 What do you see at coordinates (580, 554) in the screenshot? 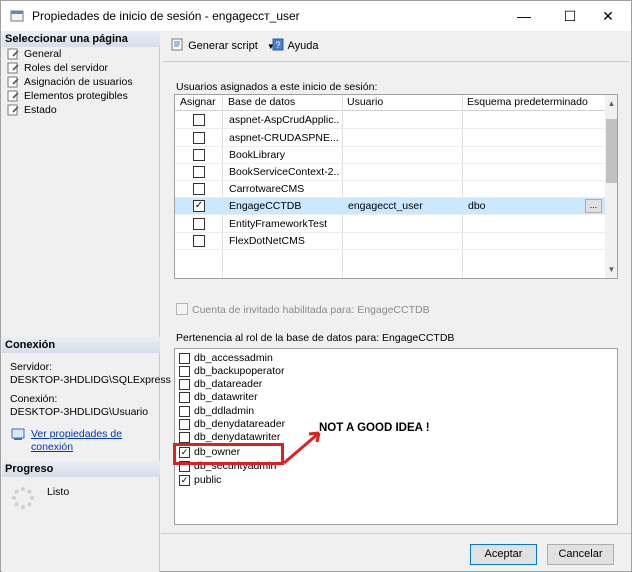
I see `cancel-button: Cancelar` at bounding box center [580, 554].